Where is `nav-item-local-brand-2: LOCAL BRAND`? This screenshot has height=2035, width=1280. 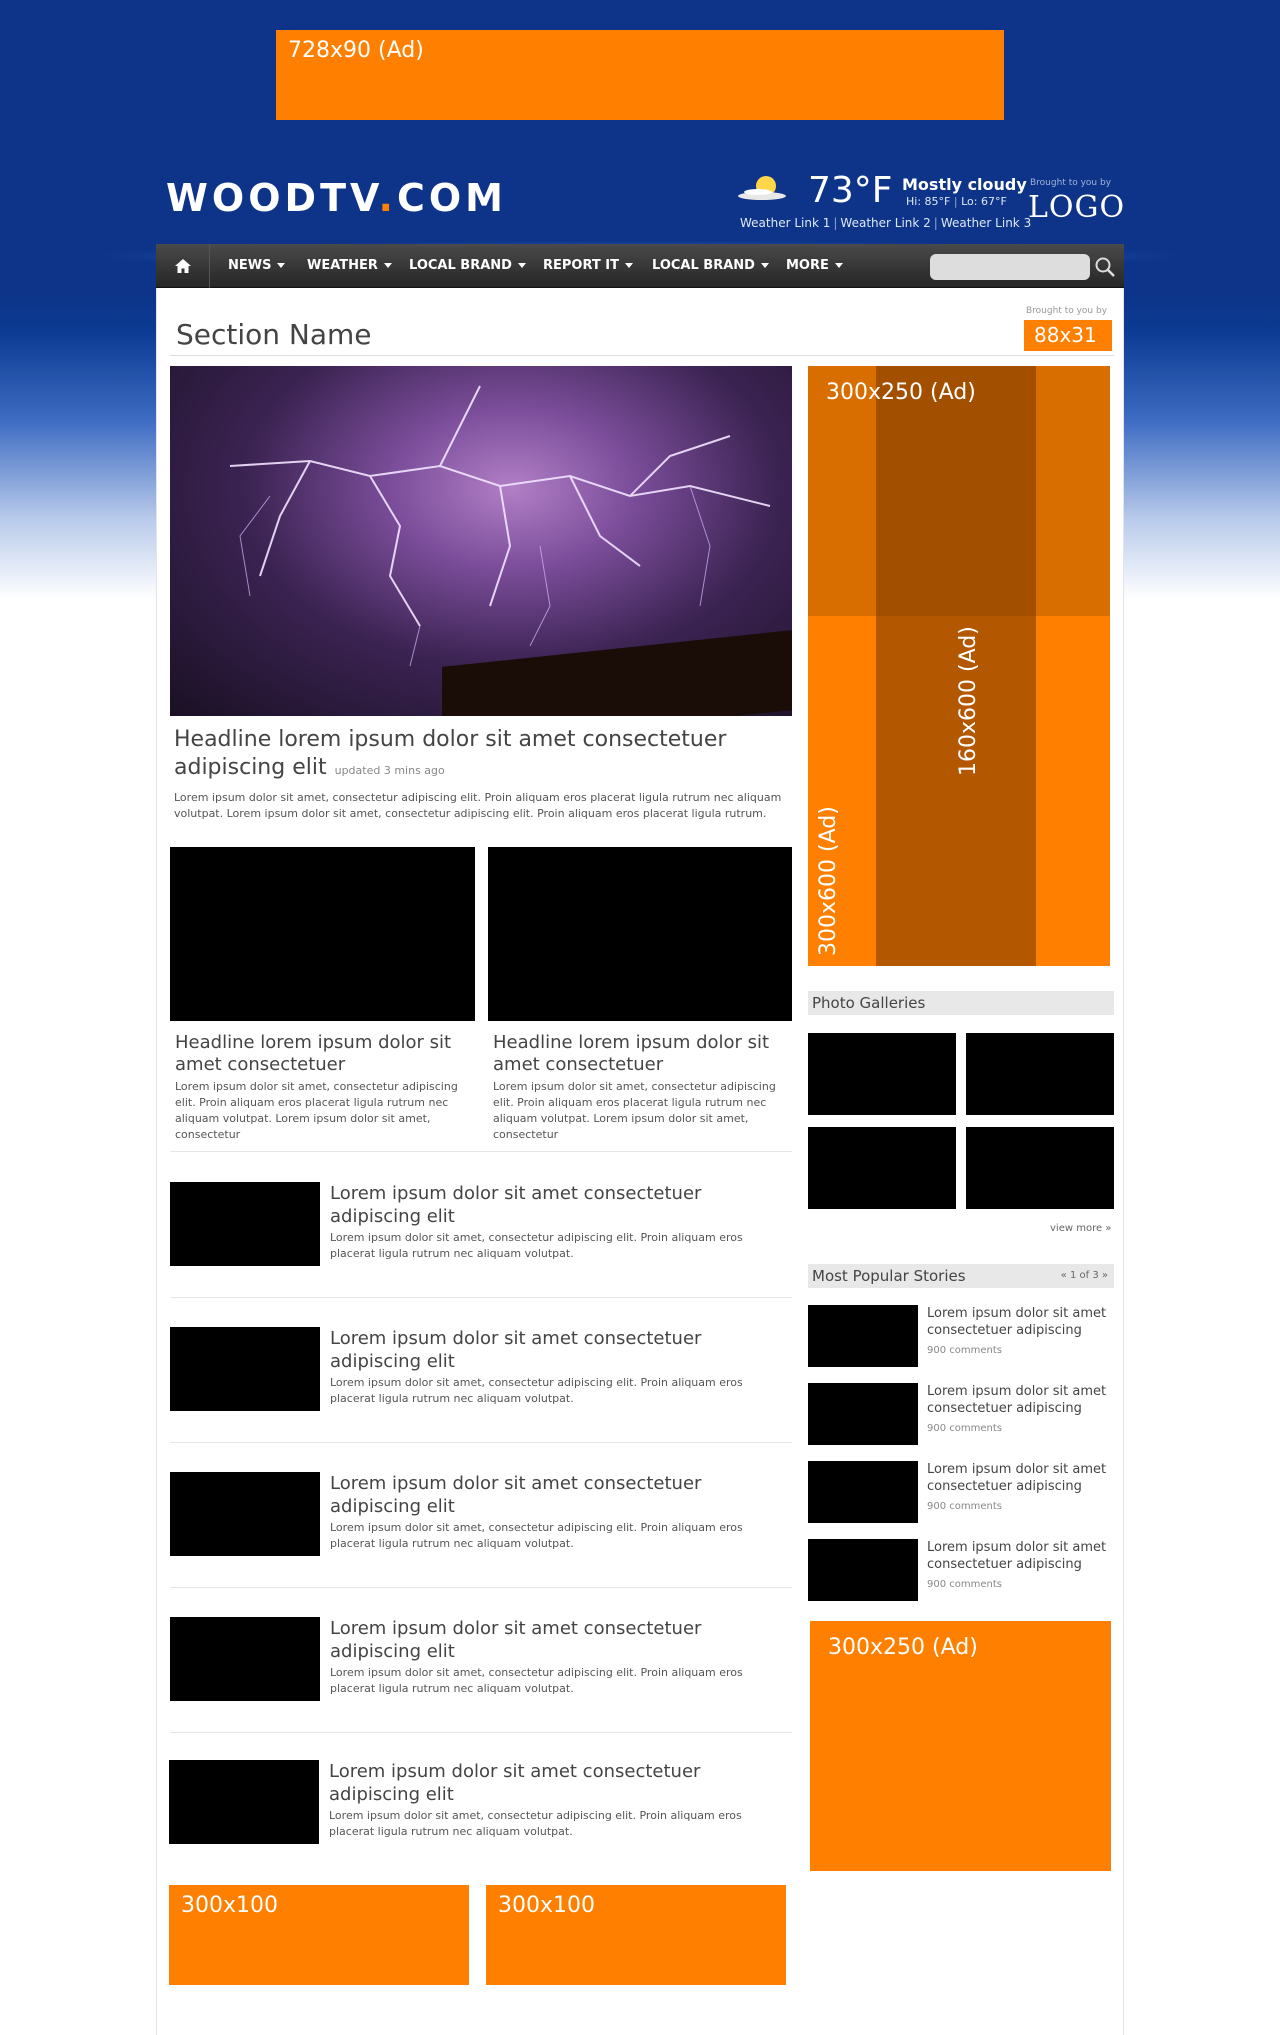
nav-item-local-brand-2: LOCAL BRAND is located at coordinates (710, 266).